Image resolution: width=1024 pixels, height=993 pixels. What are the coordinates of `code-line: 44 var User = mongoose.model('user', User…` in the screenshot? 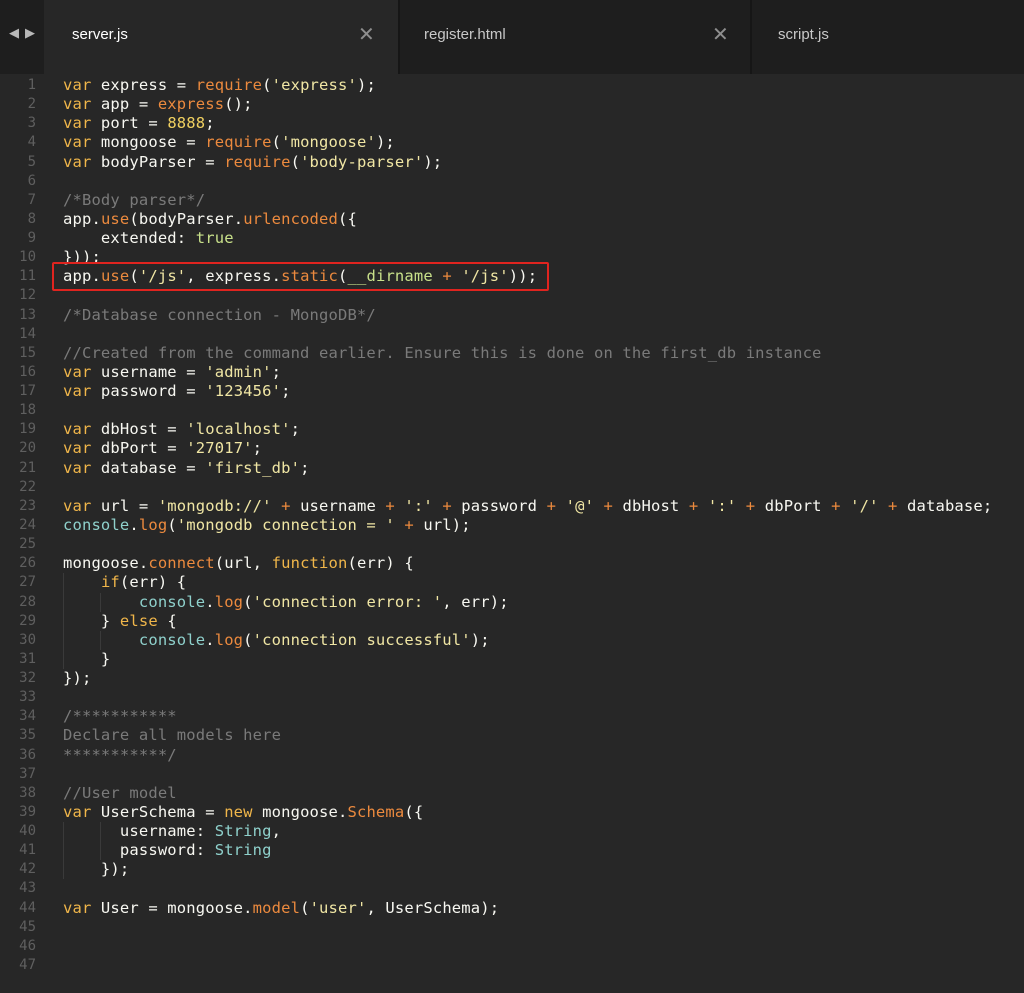 It's located at (512, 908).